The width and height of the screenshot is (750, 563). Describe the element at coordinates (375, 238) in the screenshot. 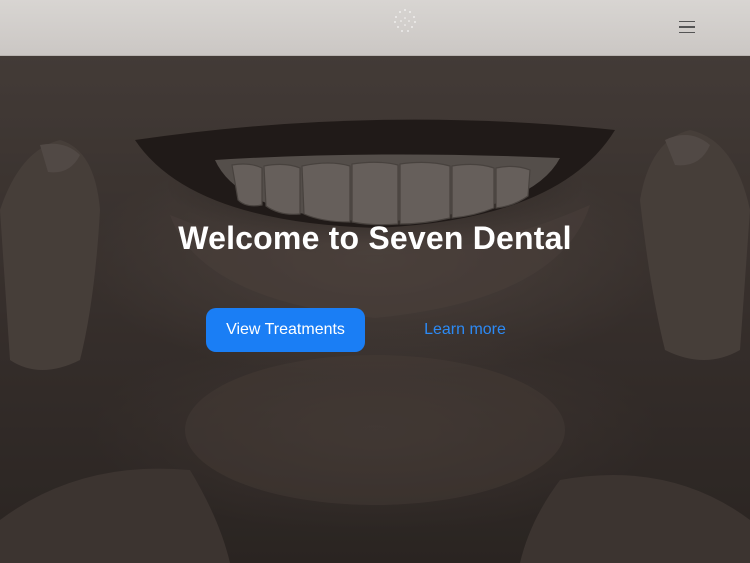

I see `hero-title: Welcome to Seven Dental` at that location.